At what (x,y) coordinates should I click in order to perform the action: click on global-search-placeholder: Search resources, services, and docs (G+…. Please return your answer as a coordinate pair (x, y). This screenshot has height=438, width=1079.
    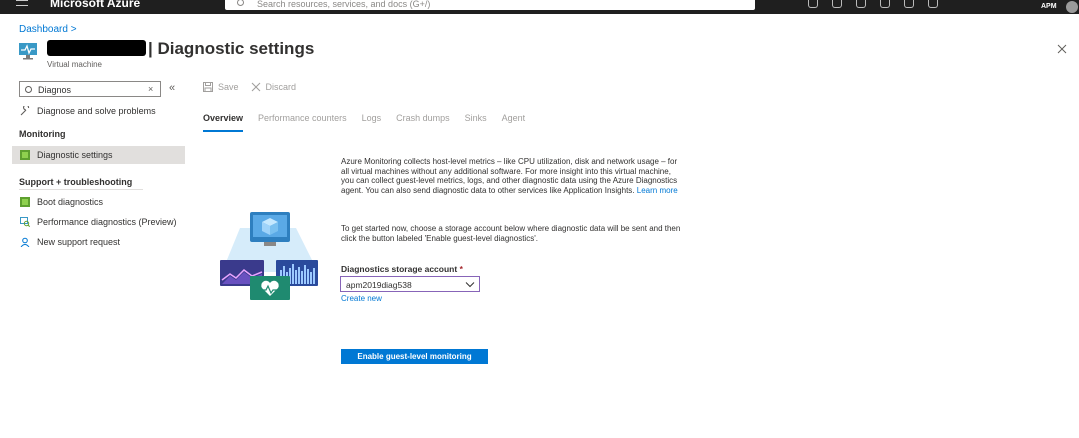
    Looking at the image, I should click on (344, 4).